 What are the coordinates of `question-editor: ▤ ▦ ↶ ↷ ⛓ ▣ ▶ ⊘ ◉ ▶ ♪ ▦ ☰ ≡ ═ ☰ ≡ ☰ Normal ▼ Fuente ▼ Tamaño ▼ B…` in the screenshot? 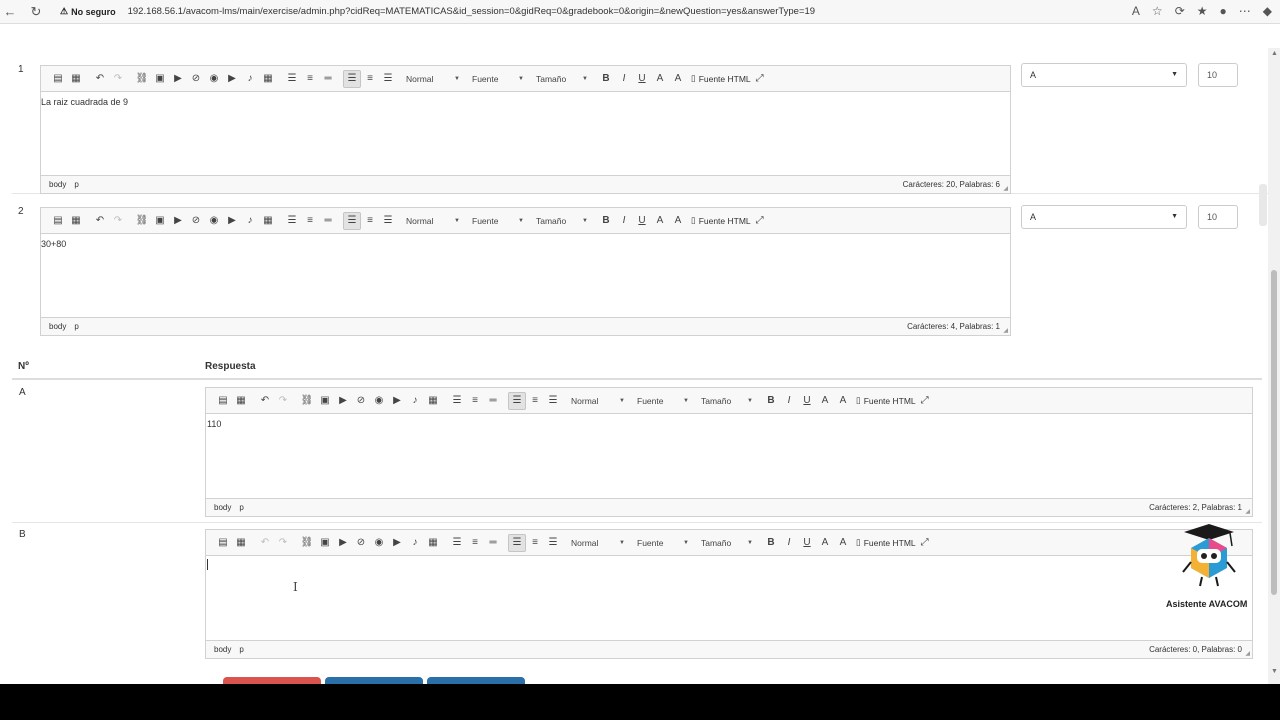 It's located at (525, 271).